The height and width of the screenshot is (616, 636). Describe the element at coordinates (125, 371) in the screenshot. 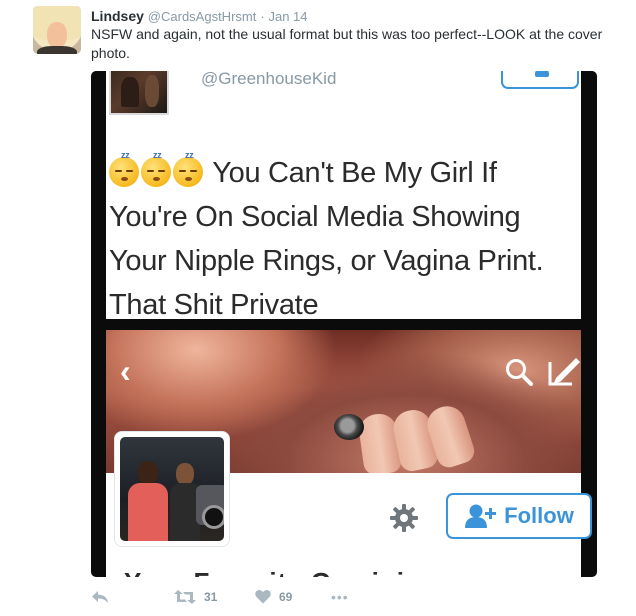

I see `back-icon: ‹` at that location.